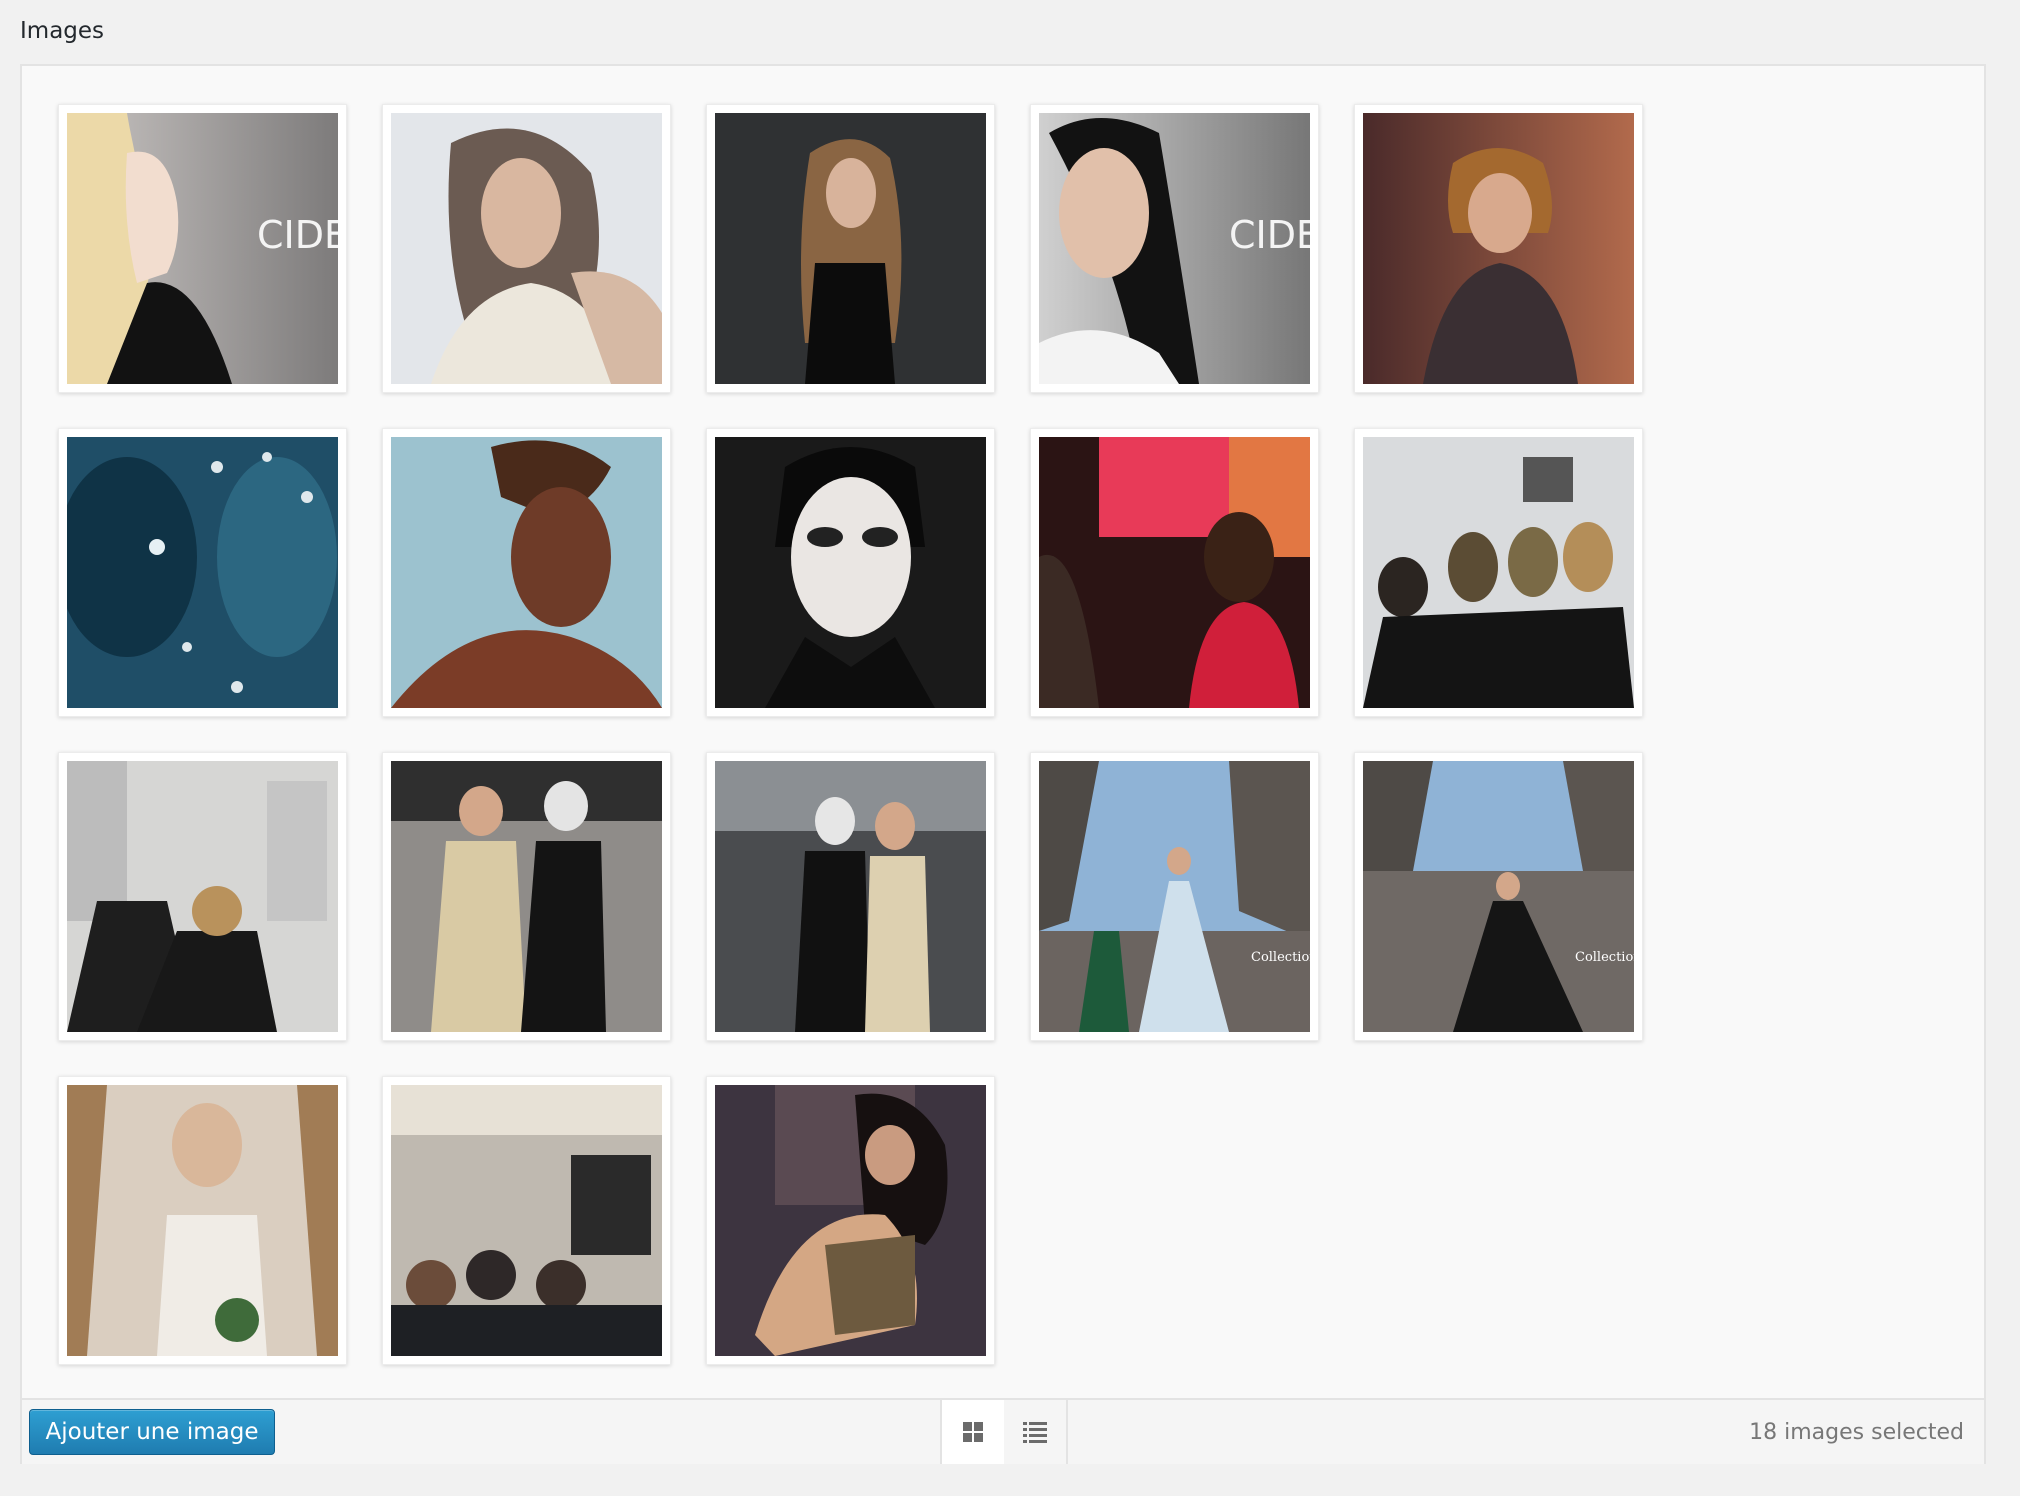 The width and height of the screenshot is (2020, 1496). What do you see at coordinates (1856, 1432) in the screenshot?
I see `selected-count: 18 images selected` at bounding box center [1856, 1432].